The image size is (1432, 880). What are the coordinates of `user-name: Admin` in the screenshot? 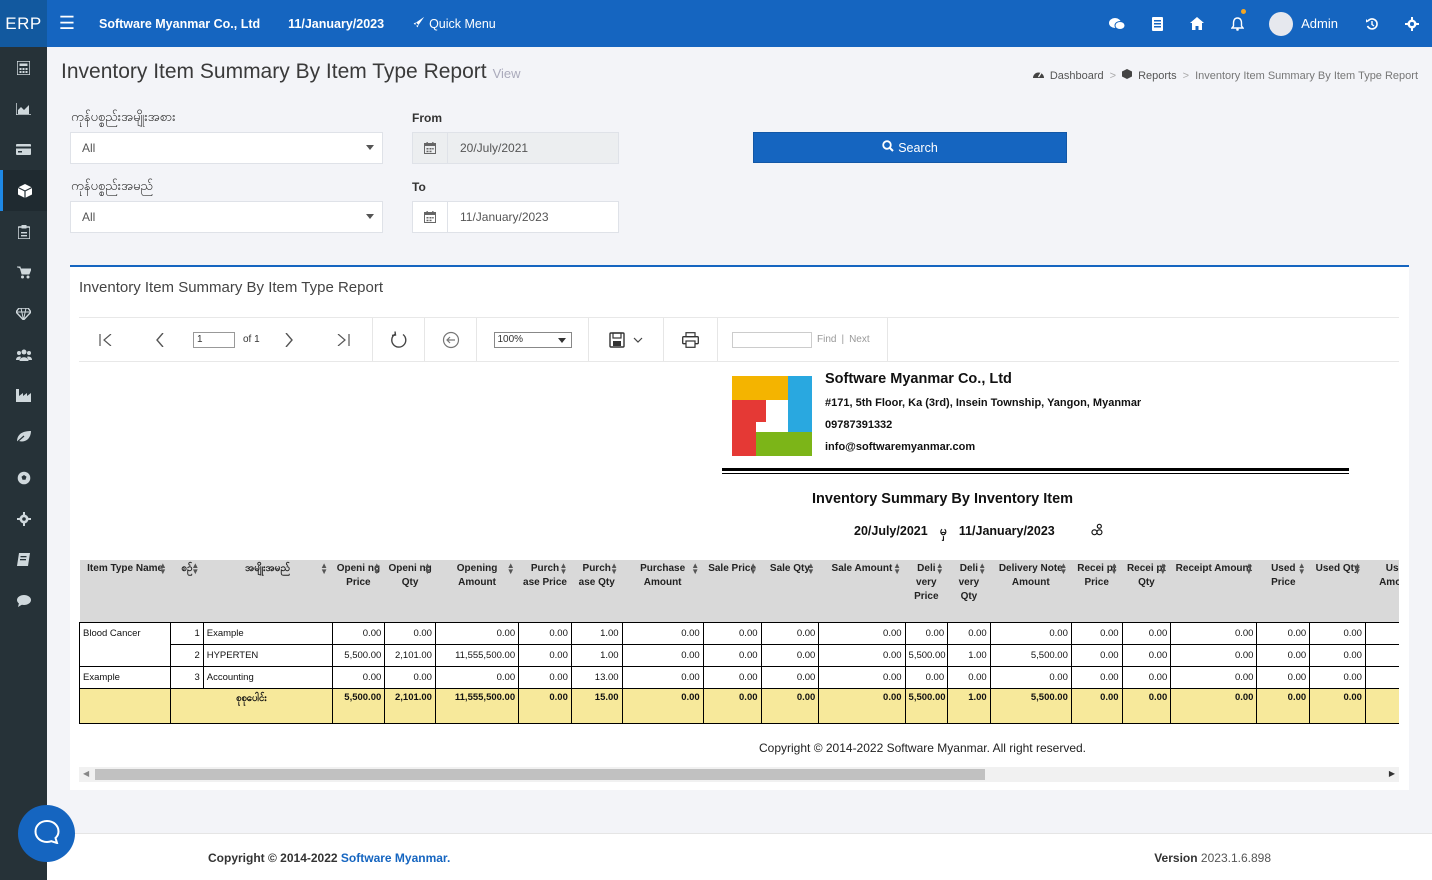 It's located at (1319, 23).